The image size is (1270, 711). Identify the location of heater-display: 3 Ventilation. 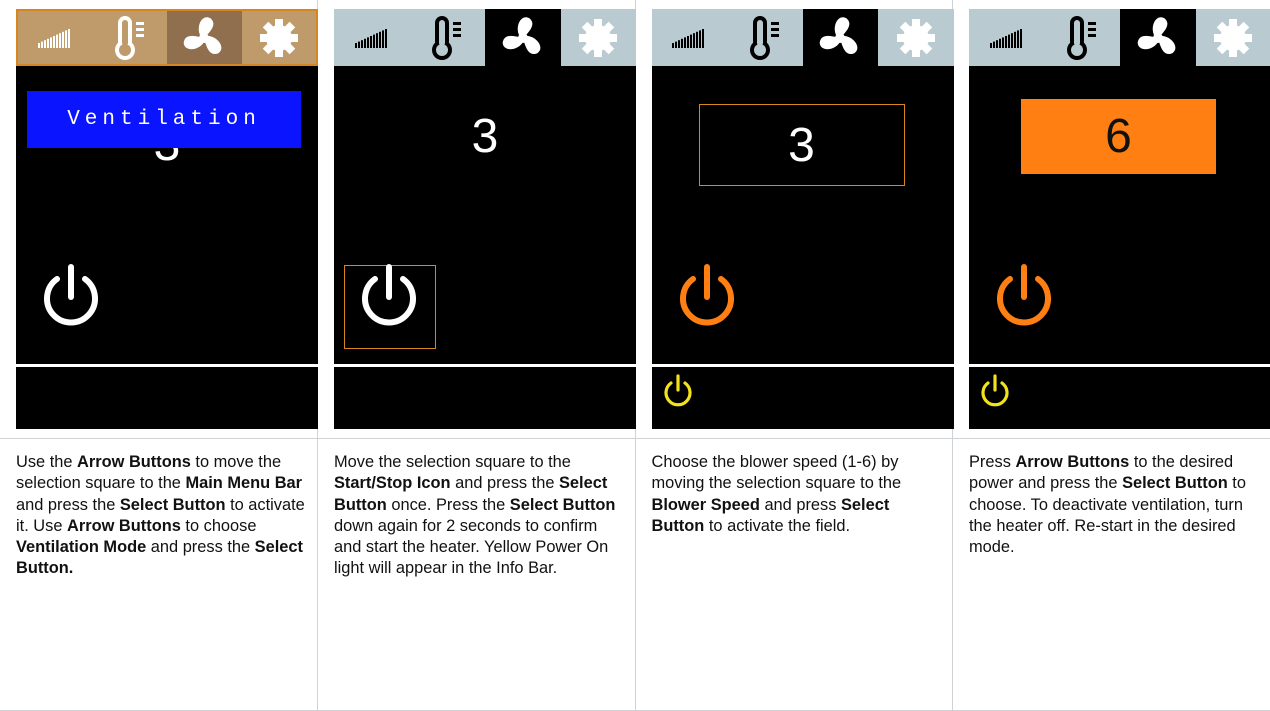
(167, 219).